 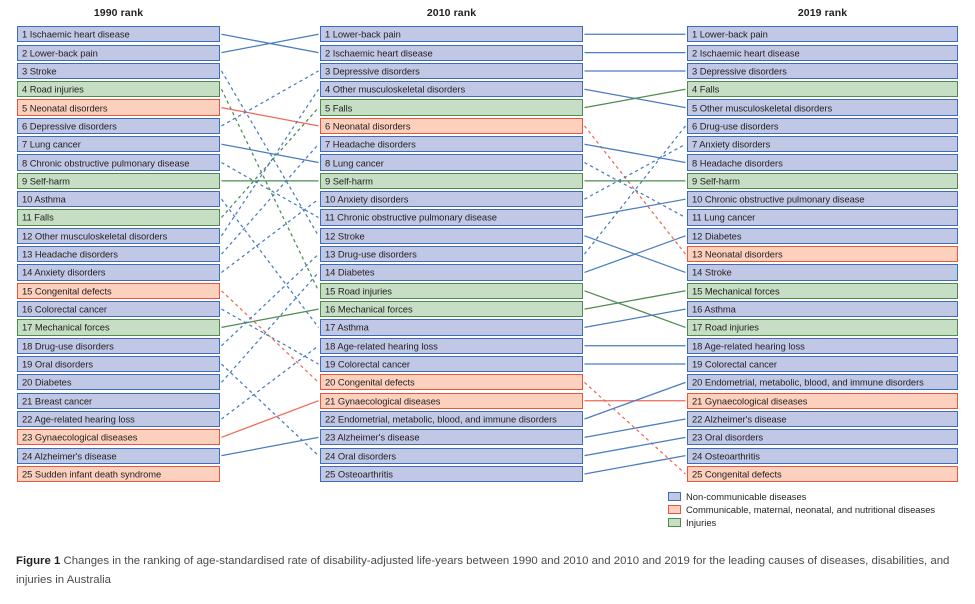 What do you see at coordinates (451, 199) in the screenshot?
I see `rank-box: 10 Anxiety disorders` at bounding box center [451, 199].